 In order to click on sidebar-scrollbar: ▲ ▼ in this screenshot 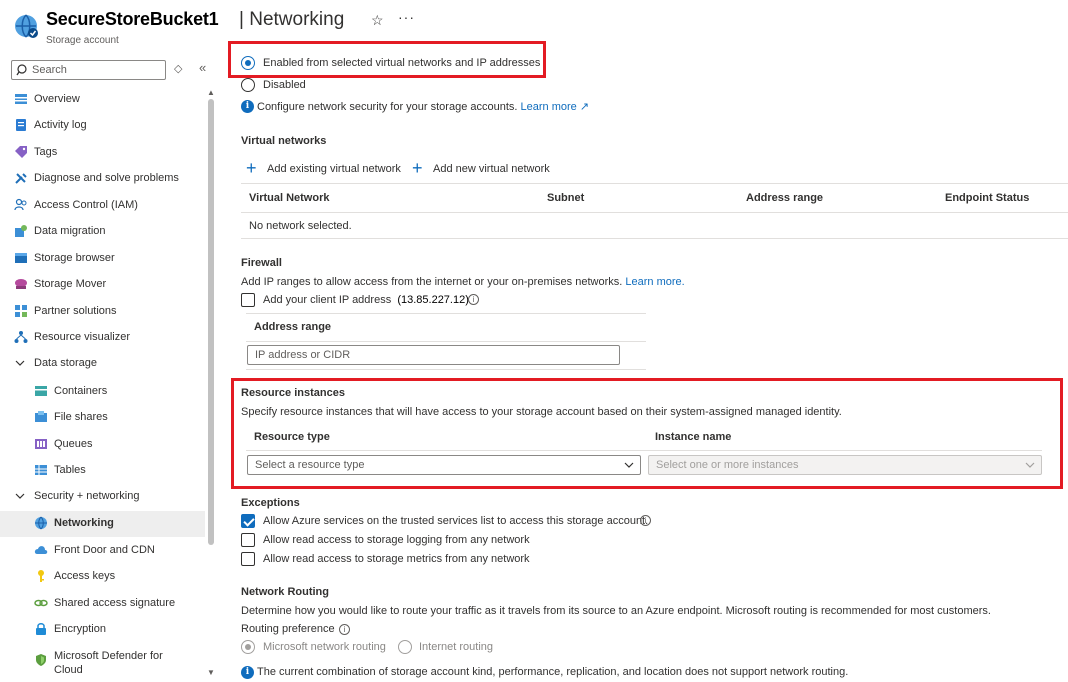, I will do `click(210, 384)`.